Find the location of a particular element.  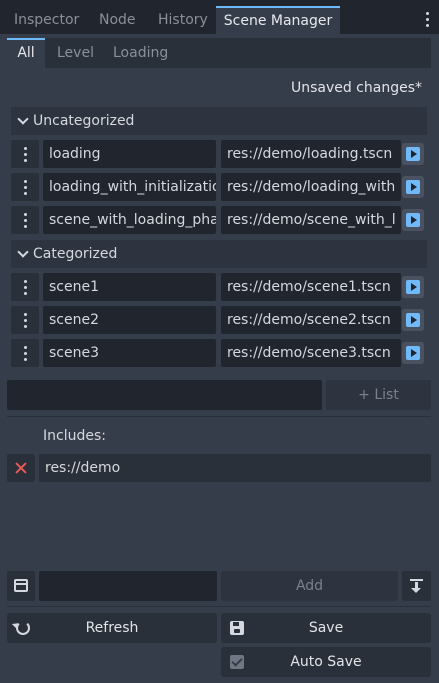

scene-row: loading res://demo/loading.tscn is located at coordinates (219, 154).